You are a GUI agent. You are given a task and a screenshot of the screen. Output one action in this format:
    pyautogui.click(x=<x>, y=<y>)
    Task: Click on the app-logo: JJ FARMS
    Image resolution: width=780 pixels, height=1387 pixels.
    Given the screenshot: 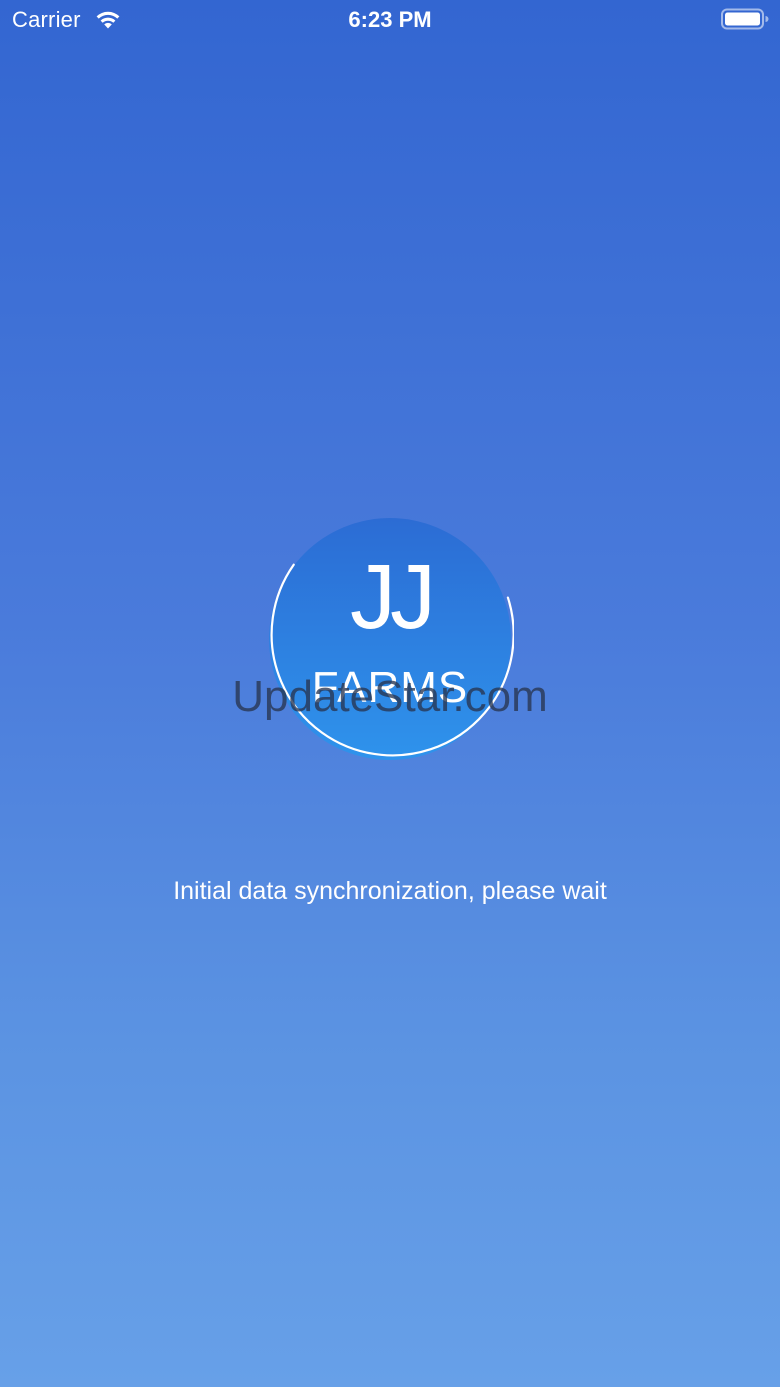 What is the action you would take?
    pyautogui.click(x=390, y=639)
    